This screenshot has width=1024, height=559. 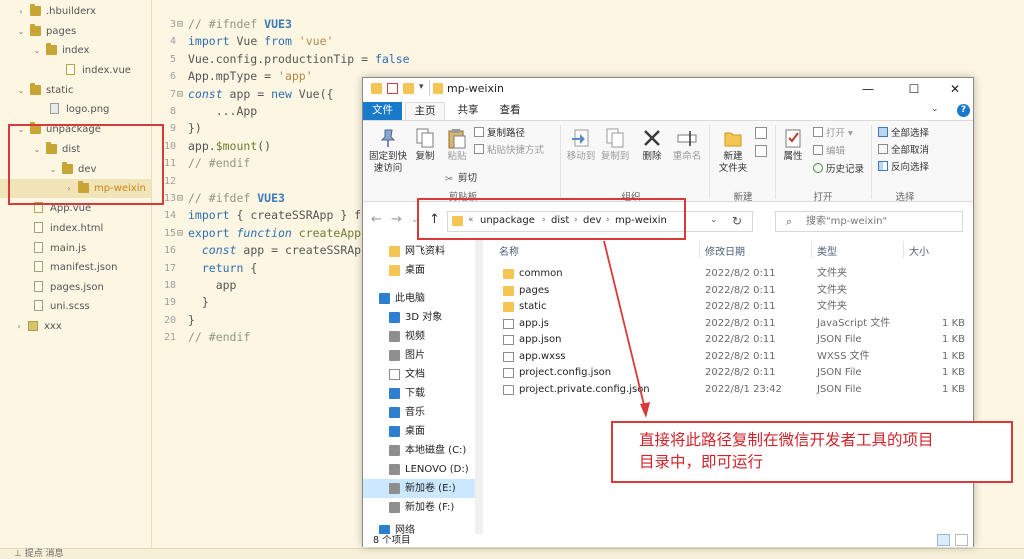 I want to click on easy-access-icon, so click(x=761, y=151).